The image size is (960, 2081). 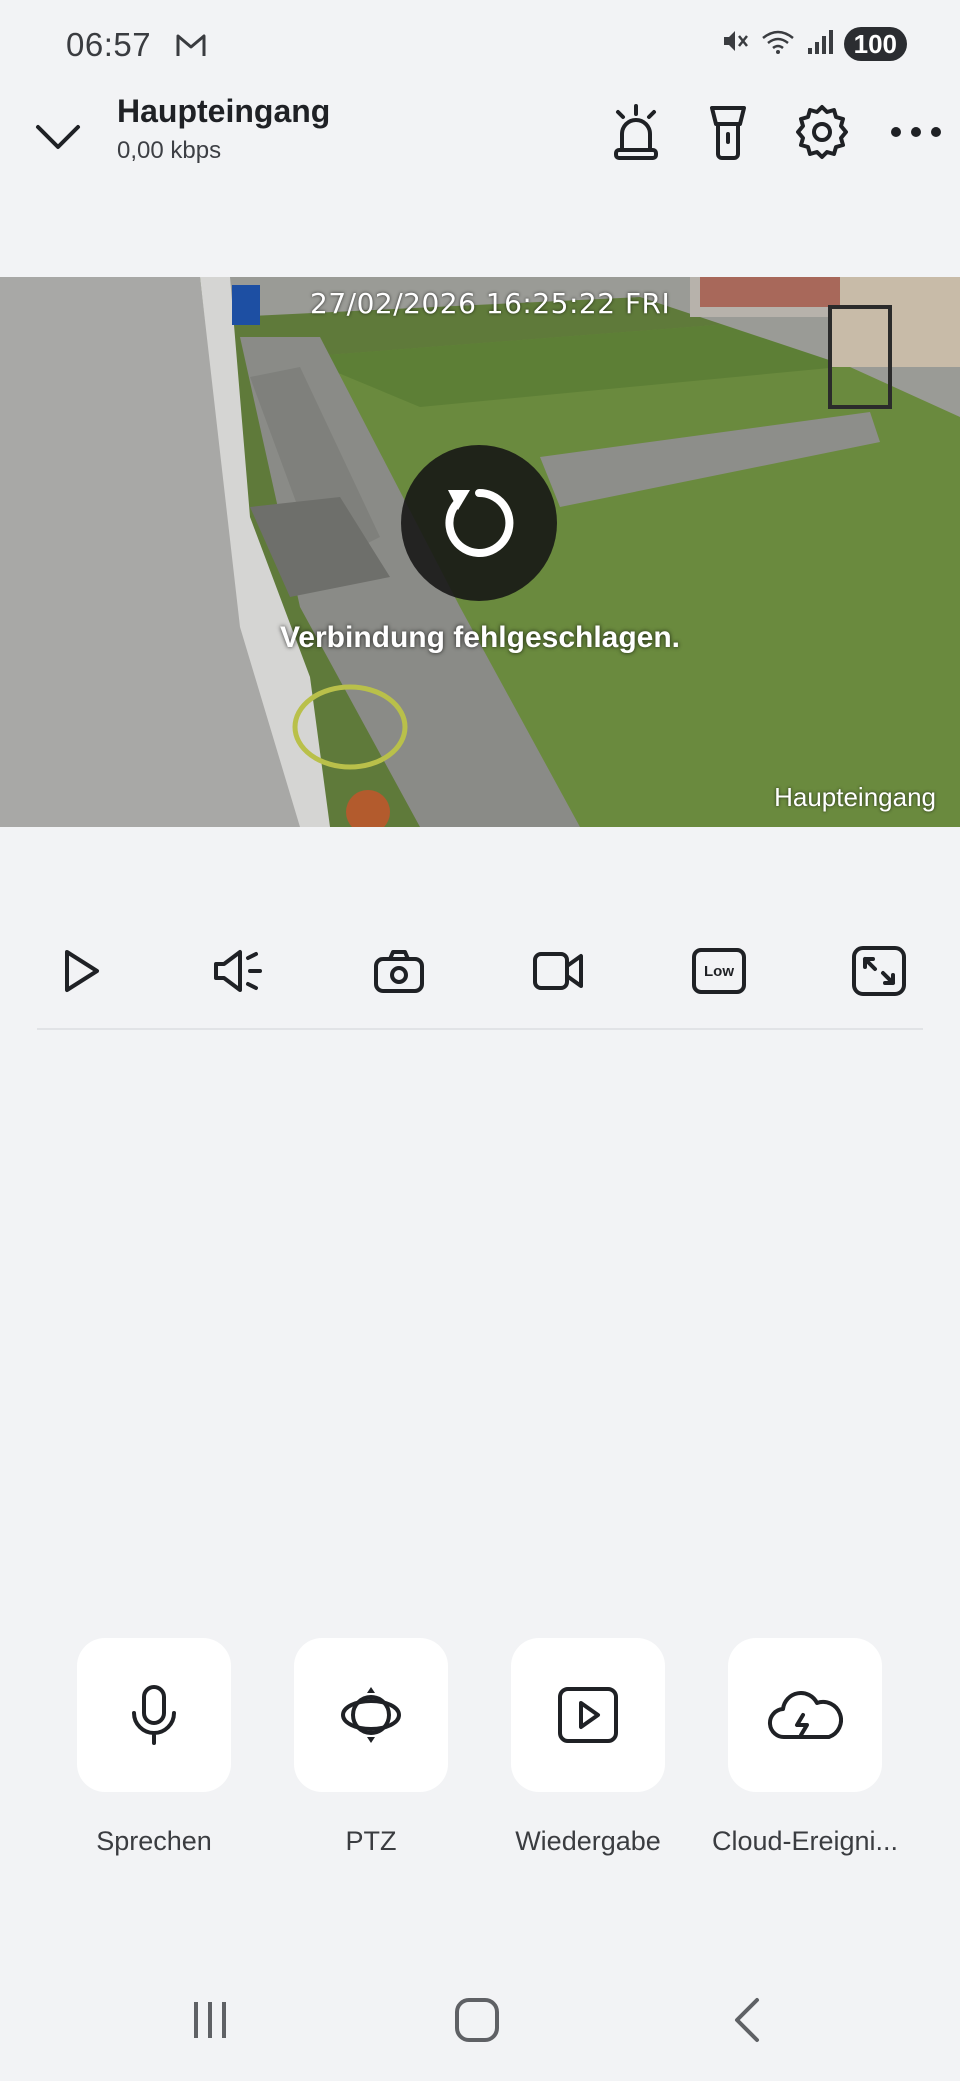 What do you see at coordinates (490, 303) in the screenshot?
I see `osd-timestamp: 27/02/2026 16:25:22 FRI` at bounding box center [490, 303].